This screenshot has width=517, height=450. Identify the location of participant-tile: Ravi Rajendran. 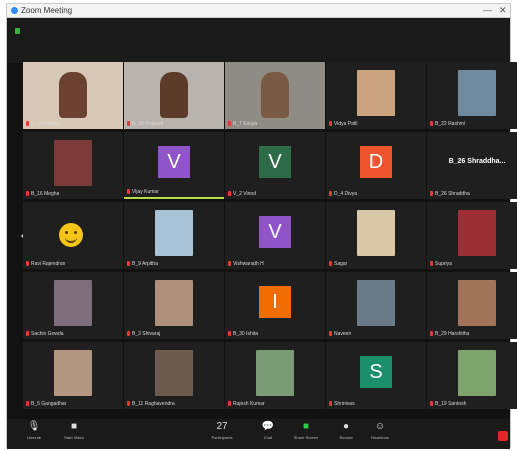
(73, 235).